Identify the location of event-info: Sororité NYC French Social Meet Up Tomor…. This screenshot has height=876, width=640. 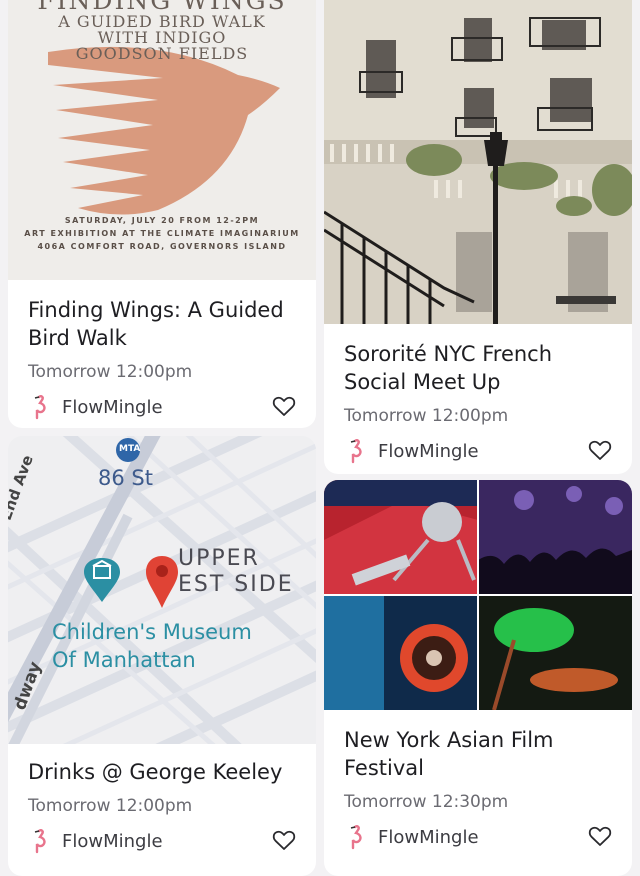
(478, 402).